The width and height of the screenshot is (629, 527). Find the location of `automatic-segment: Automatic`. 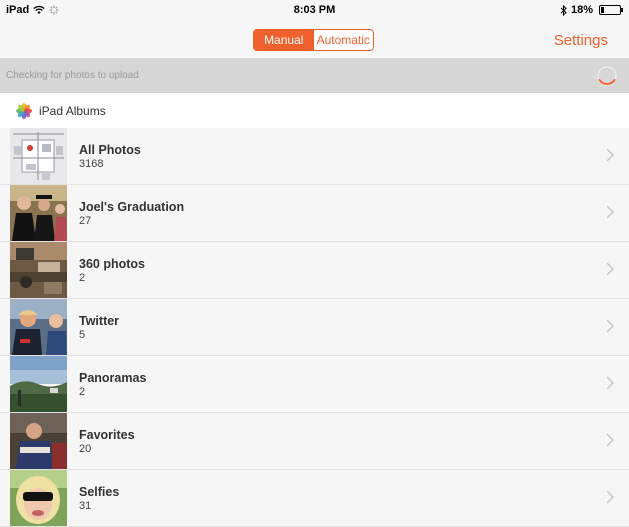

automatic-segment: Automatic is located at coordinates (343, 40).